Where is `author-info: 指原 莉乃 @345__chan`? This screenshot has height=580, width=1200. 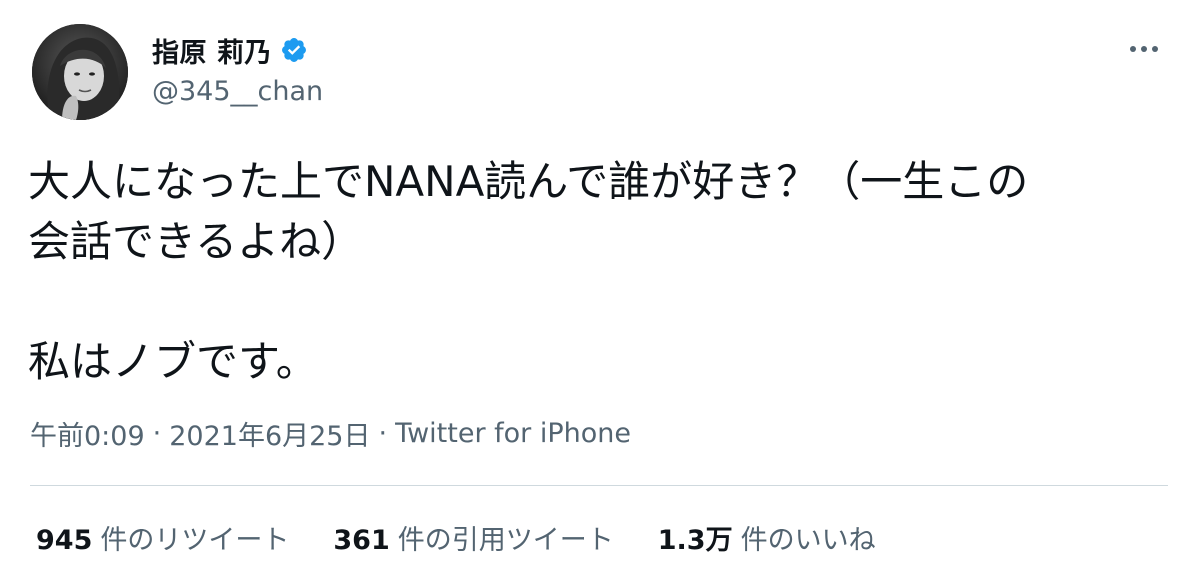
author-info: 指原 莉乃 @345__chan is located at coordinates (237, 68).